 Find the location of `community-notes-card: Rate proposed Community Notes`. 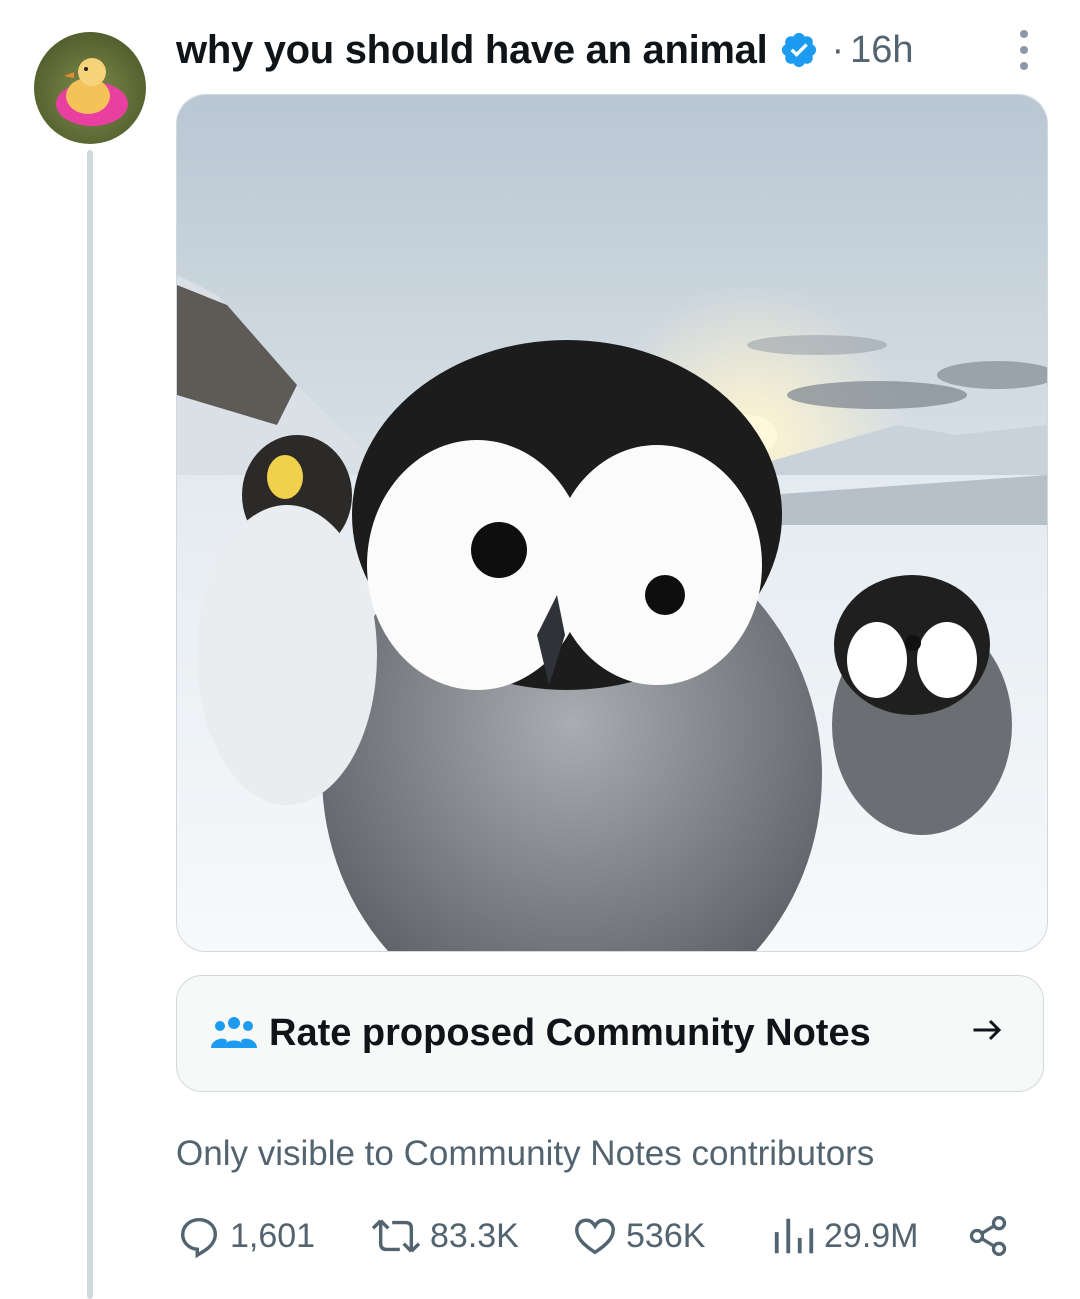

community-notes-card: Rate proposed Community Notes is located at coordinates (610, 1033).